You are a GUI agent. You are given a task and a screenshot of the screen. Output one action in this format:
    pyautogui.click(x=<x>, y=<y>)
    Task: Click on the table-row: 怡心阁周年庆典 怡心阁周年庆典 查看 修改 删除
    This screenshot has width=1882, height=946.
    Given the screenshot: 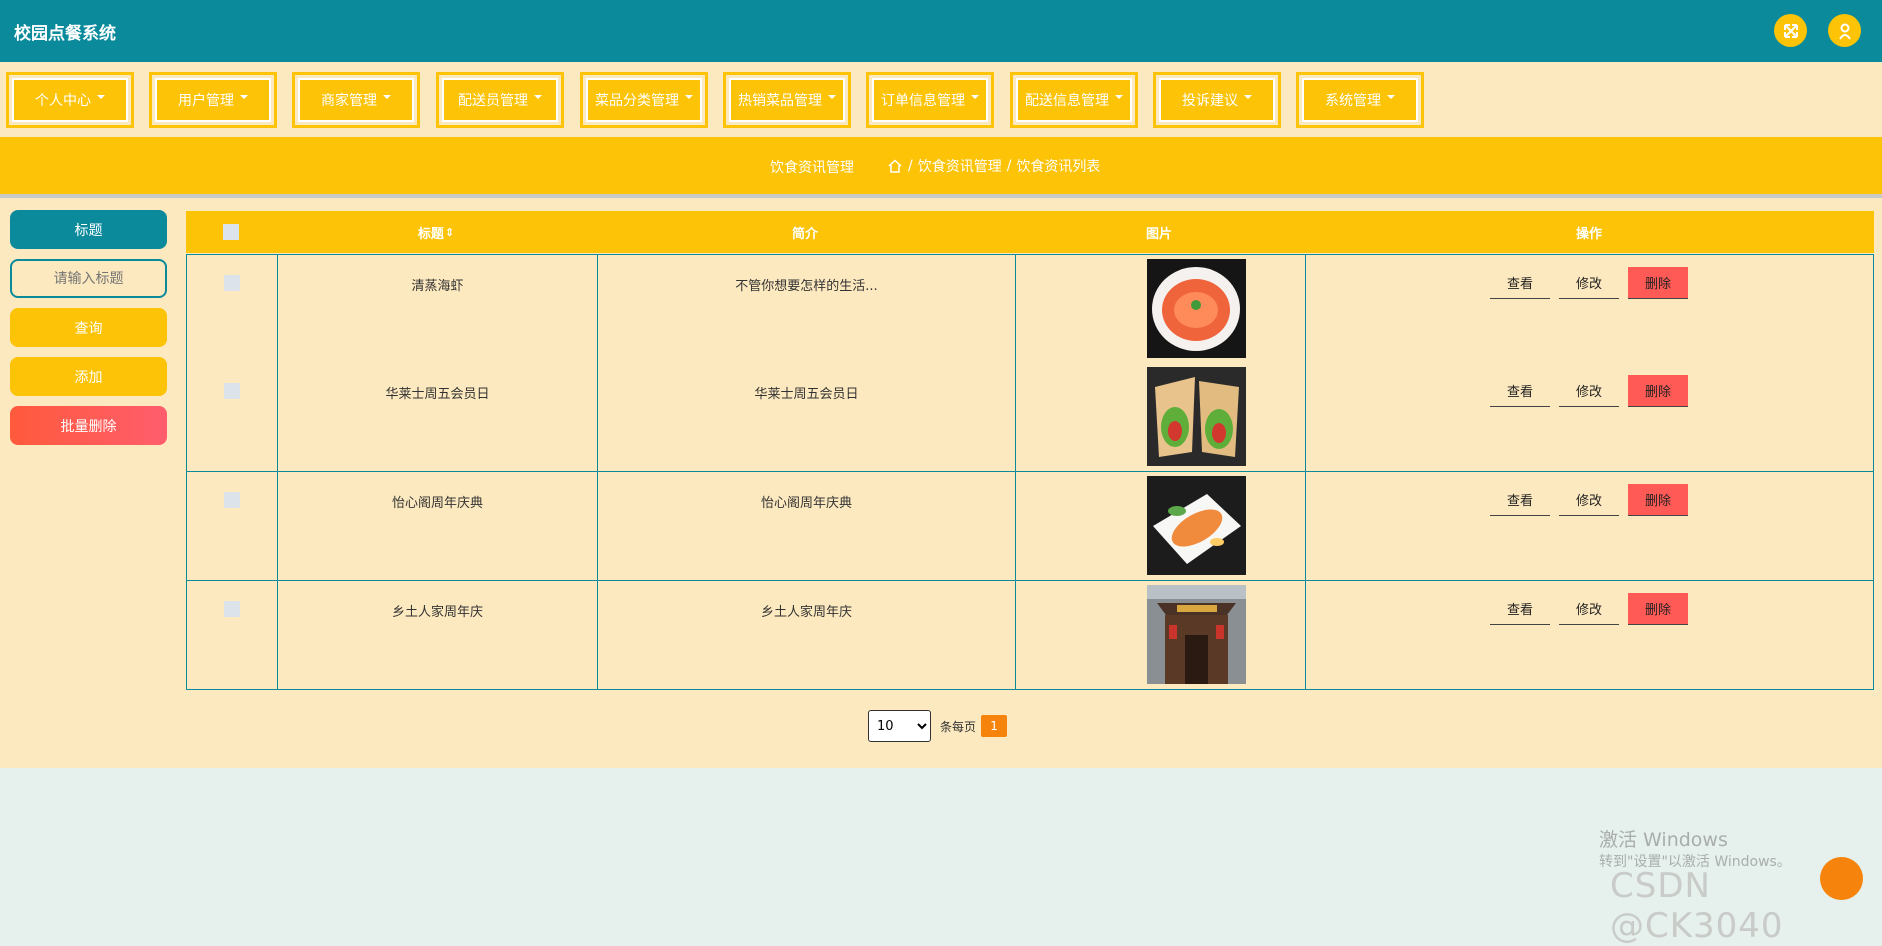 What is the action you would take?
    pyautogui.click(x=1030, y=526)
    